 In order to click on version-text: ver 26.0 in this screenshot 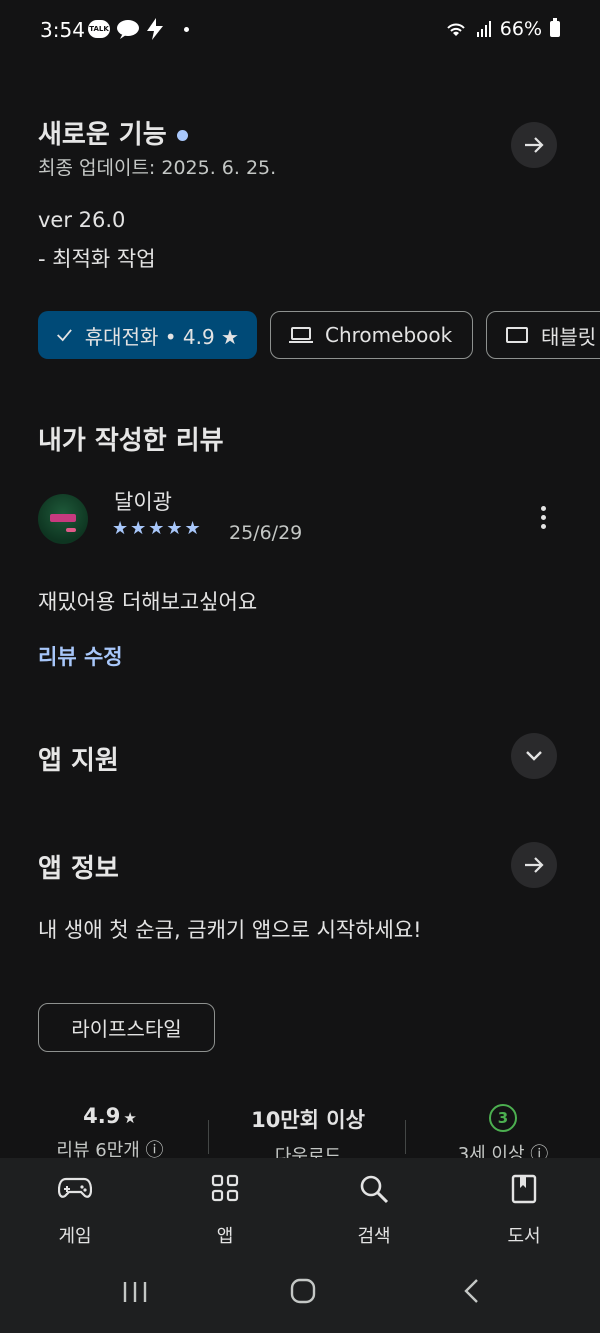, I will do `click(82, 220)`.